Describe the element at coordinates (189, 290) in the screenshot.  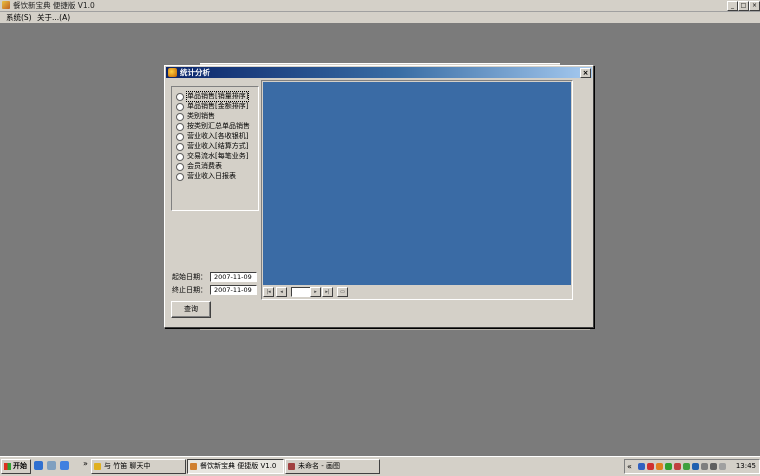
I see `end-date-label: 终止日期：` at that location.